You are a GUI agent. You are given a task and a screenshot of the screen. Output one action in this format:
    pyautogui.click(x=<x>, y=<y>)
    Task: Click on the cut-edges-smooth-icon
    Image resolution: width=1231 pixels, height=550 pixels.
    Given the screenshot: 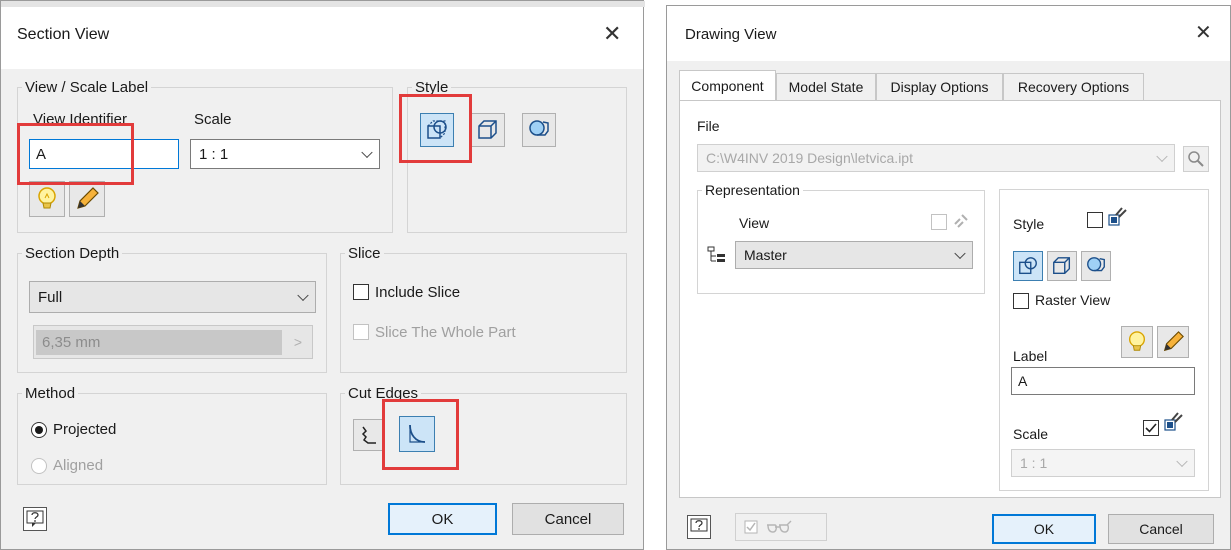 What is the action you would take?
    pyautogui.click(x=417, y=433)
    